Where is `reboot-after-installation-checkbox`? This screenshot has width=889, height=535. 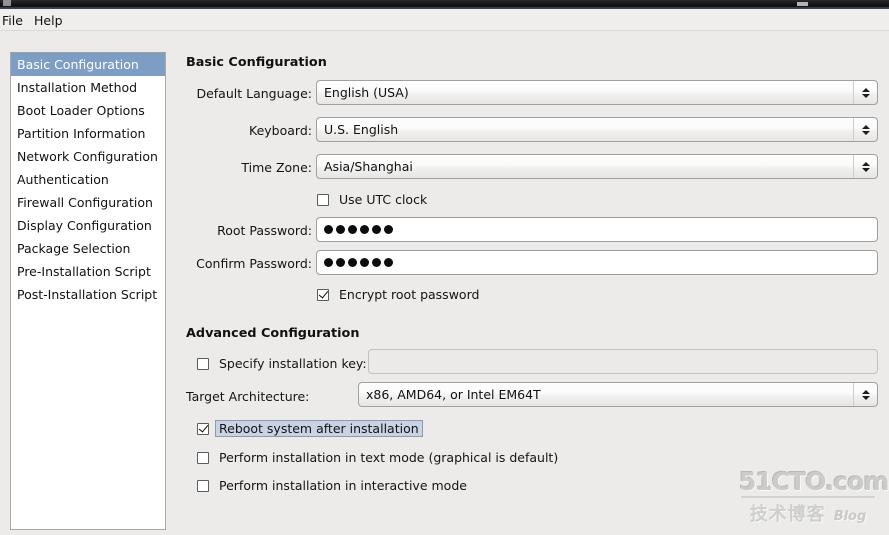 reboot-after-installation-checkbox is located at coordinates (203, 428).